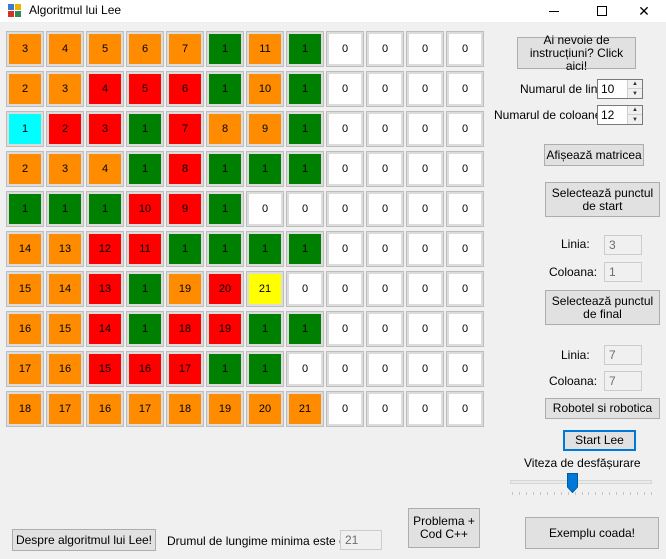 This screenshot has width=666, height=559. I want to click on select-end-button: Selectează punctul de final, so click(602, 307).